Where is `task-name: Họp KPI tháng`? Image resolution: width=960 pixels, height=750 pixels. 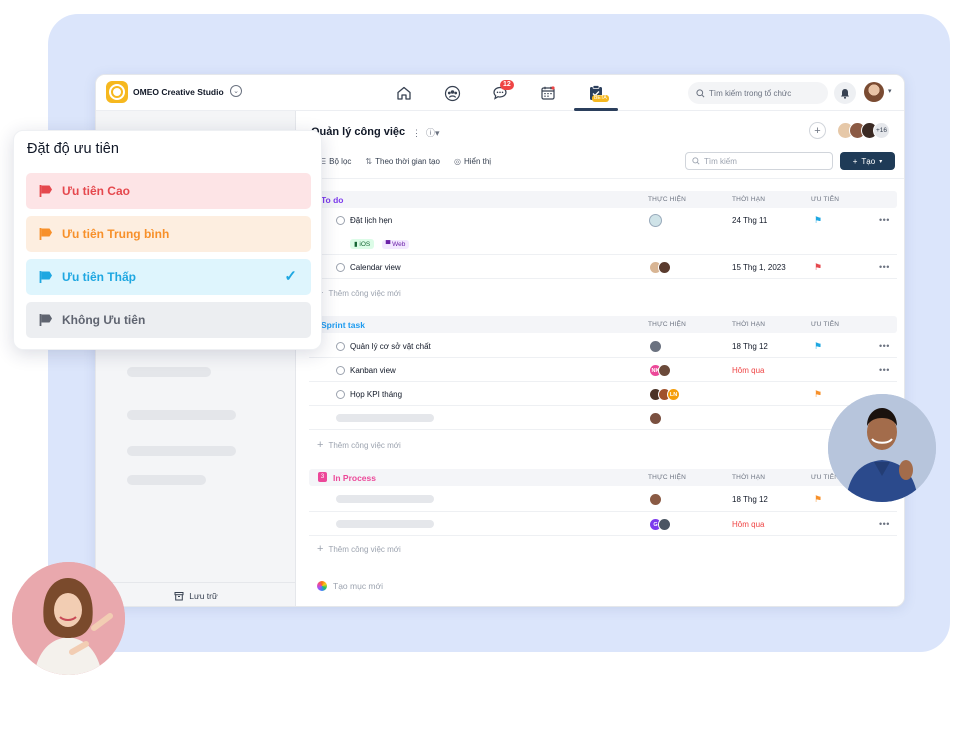
task-name: Họp KPI tháng is located at coordinates (376, 394).